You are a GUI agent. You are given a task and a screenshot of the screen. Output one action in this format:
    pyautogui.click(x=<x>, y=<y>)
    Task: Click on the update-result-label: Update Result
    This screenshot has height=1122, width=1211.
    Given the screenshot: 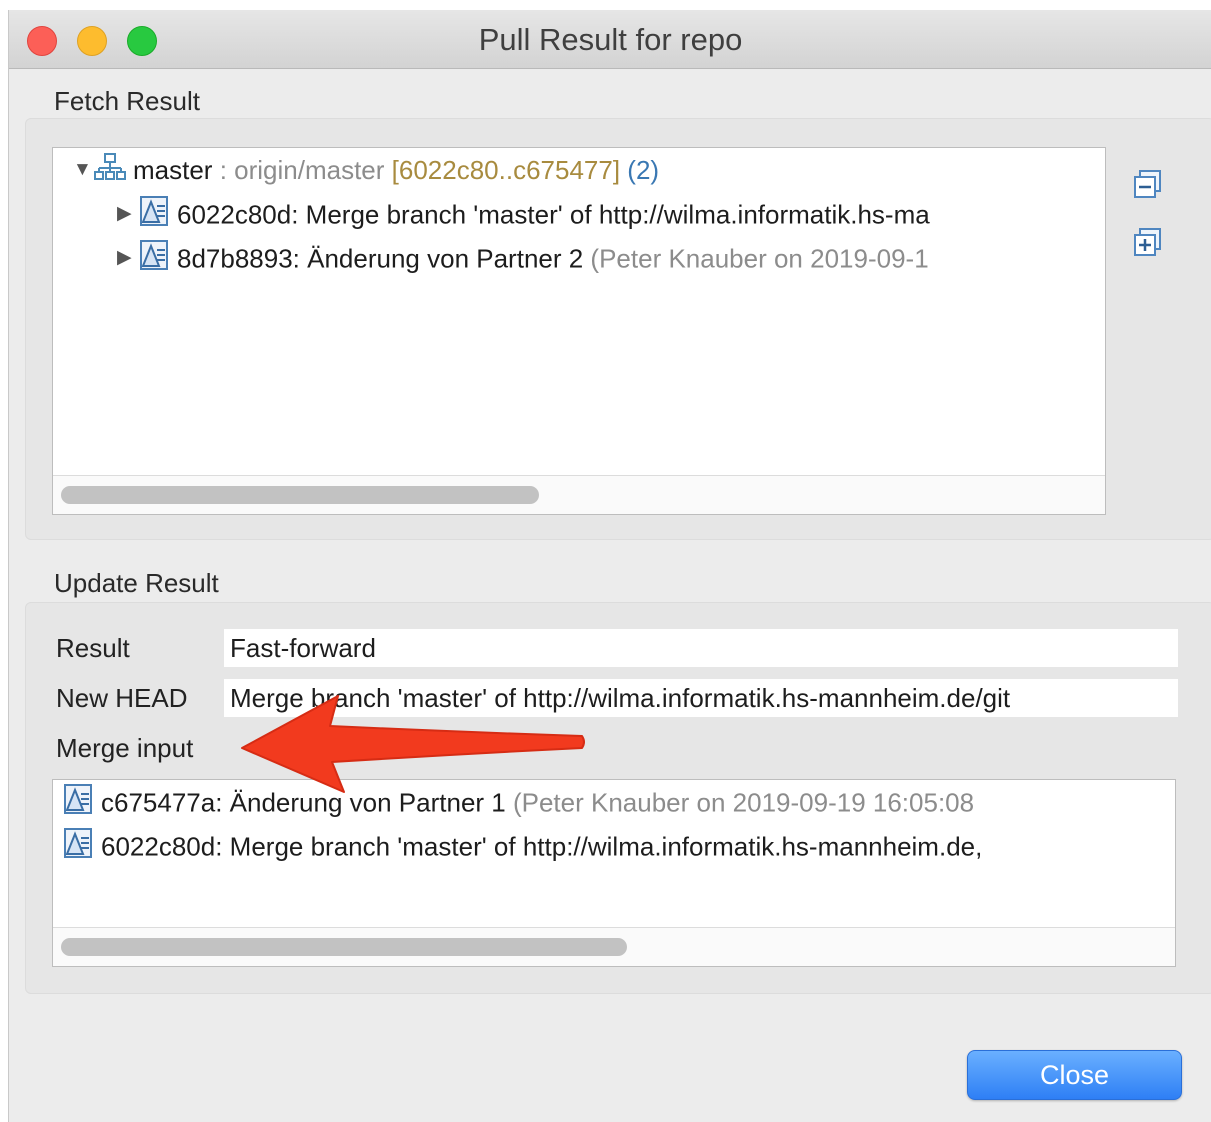 What is the action you would take?
    pyautogui.click(x=136, y=583)
    